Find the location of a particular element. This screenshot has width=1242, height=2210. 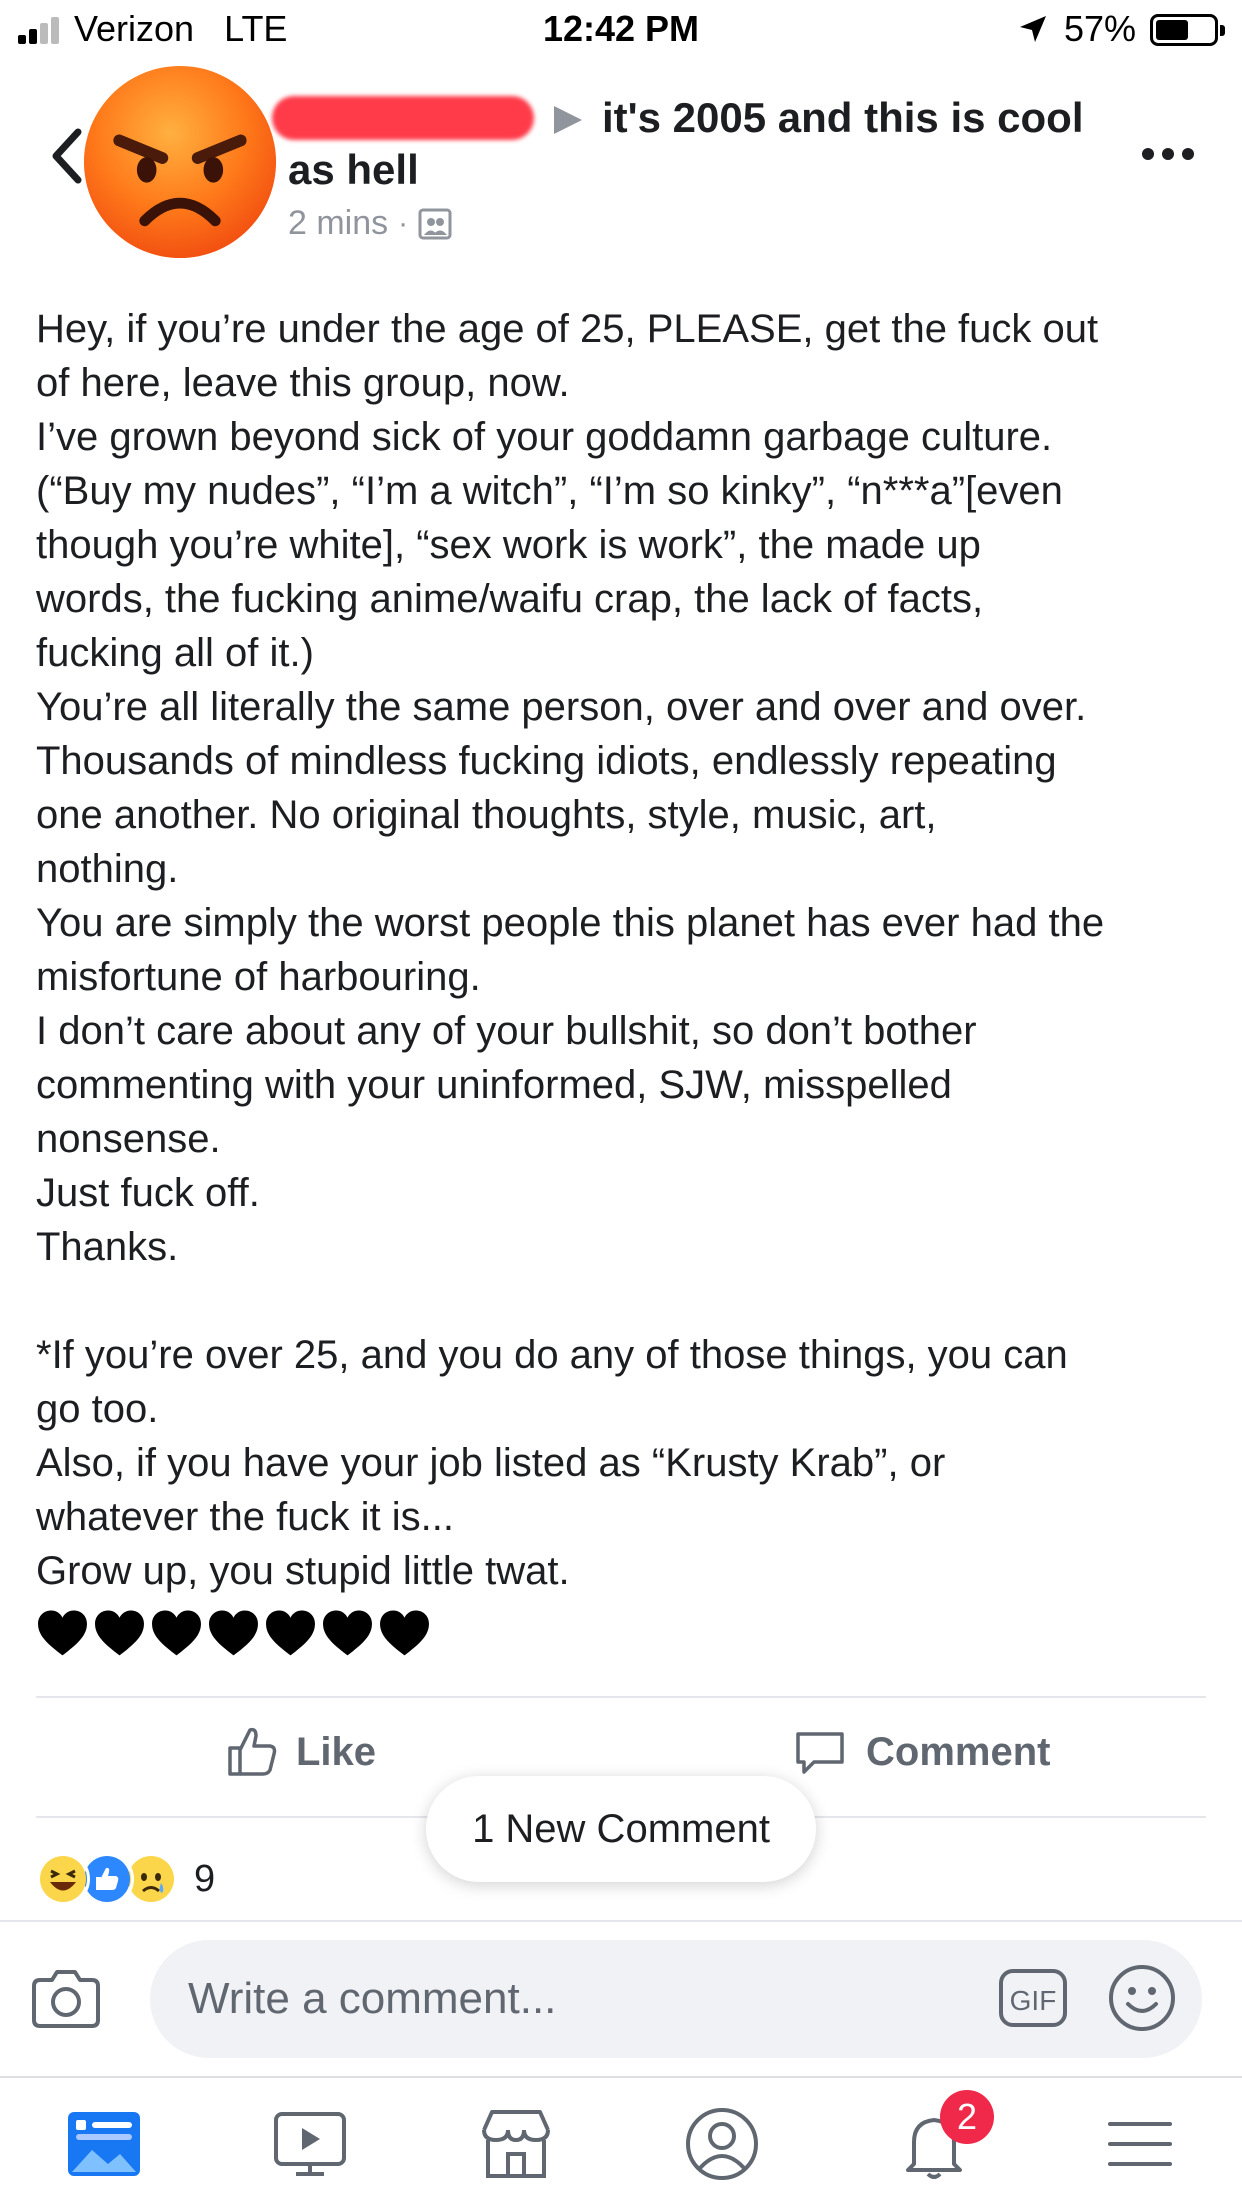

post-body-line: nonsense. is located at coordinates (128, 1139).